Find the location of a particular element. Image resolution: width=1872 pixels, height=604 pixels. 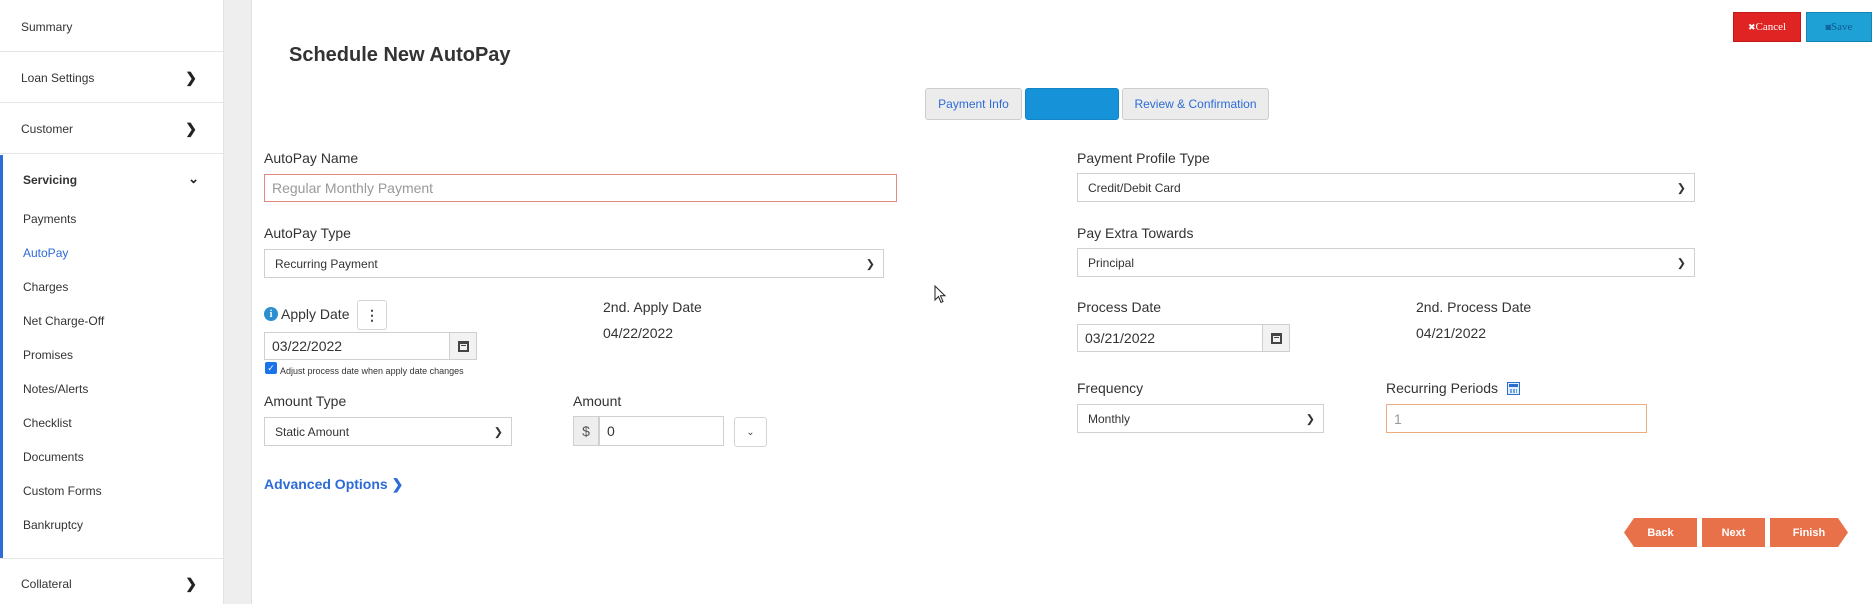

payment-profile-type-value: Credit/Debit Card is located at coordinates (1134, 187).